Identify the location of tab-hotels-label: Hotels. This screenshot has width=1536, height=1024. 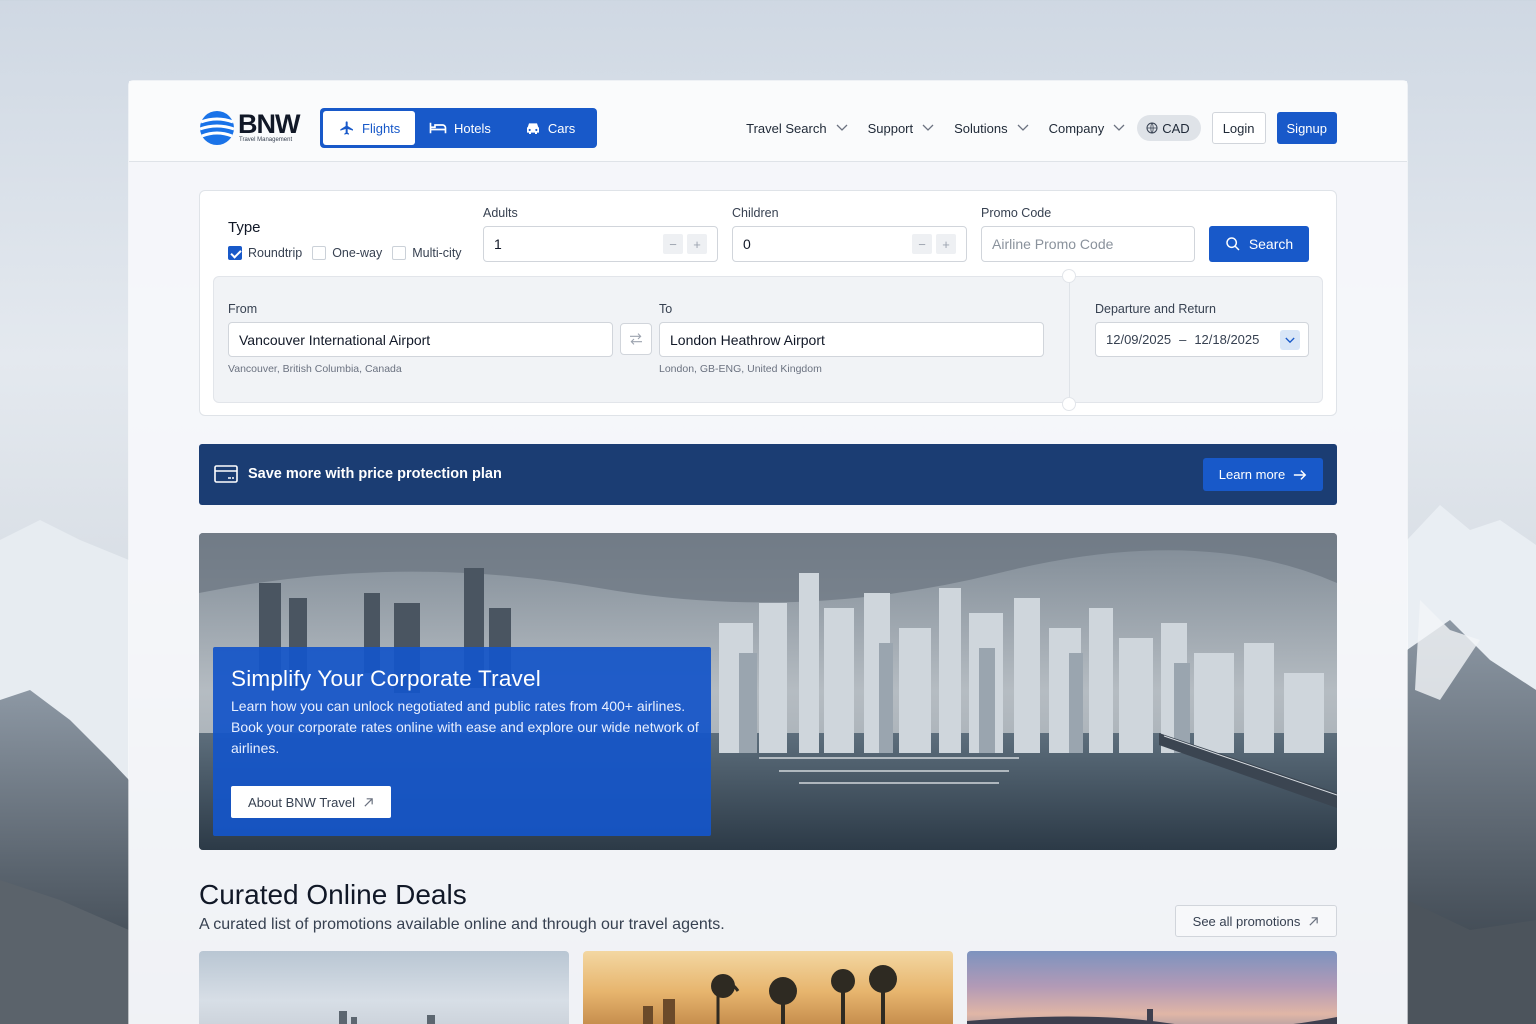
(472, 128).